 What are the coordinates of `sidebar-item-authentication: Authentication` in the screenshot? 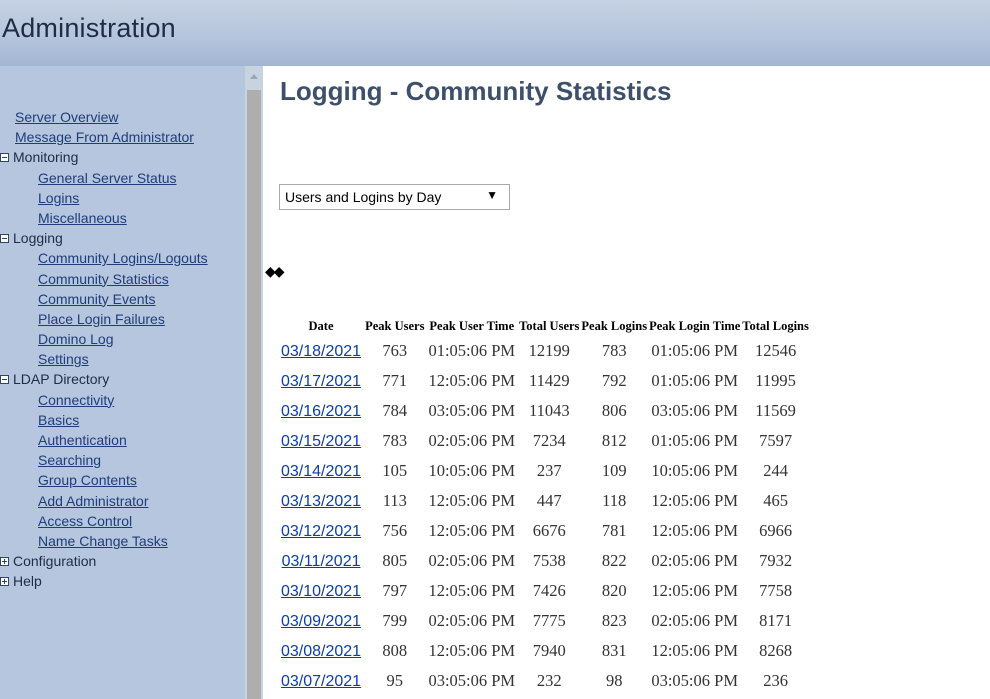 It's located at (104, 440).